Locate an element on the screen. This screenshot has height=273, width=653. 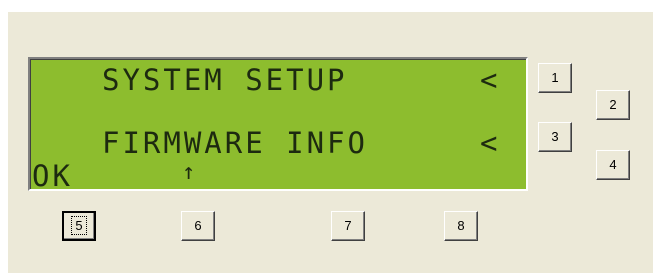
button-1-label: 1 is located at coordinates (555, 77).